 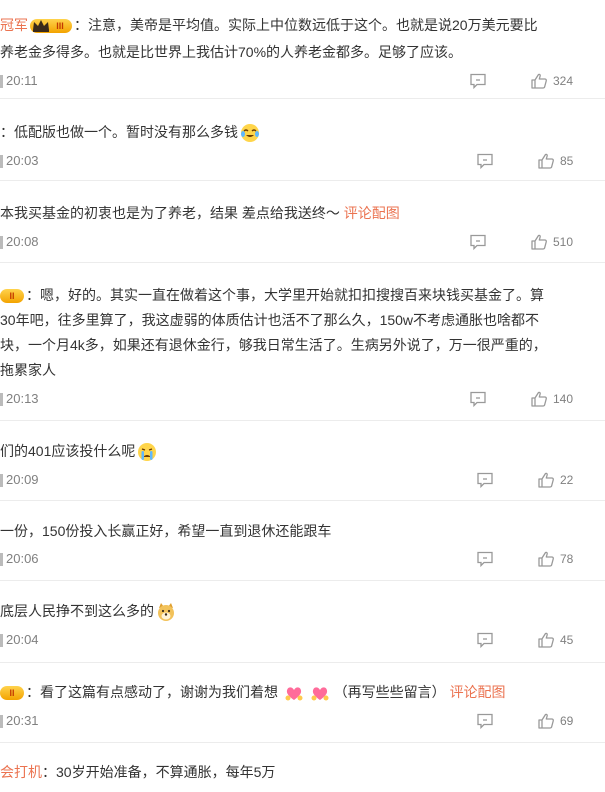 I want to click on crying-laughing-face-icon, so click(x=250, y=133).